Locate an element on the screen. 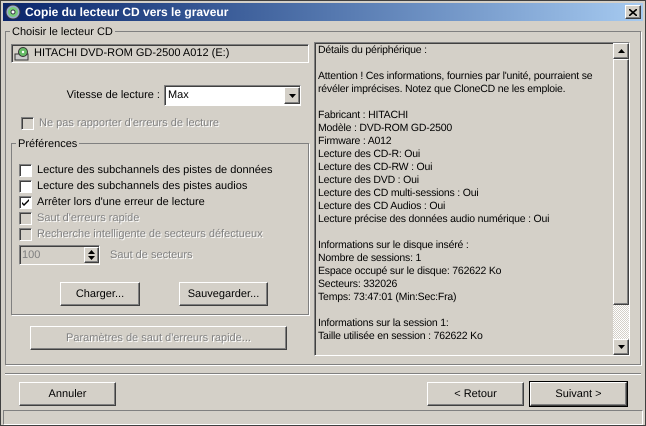 This screenshot has width=646, height=426. dropdown-arrow-icon is located at coordinates (292, 96).